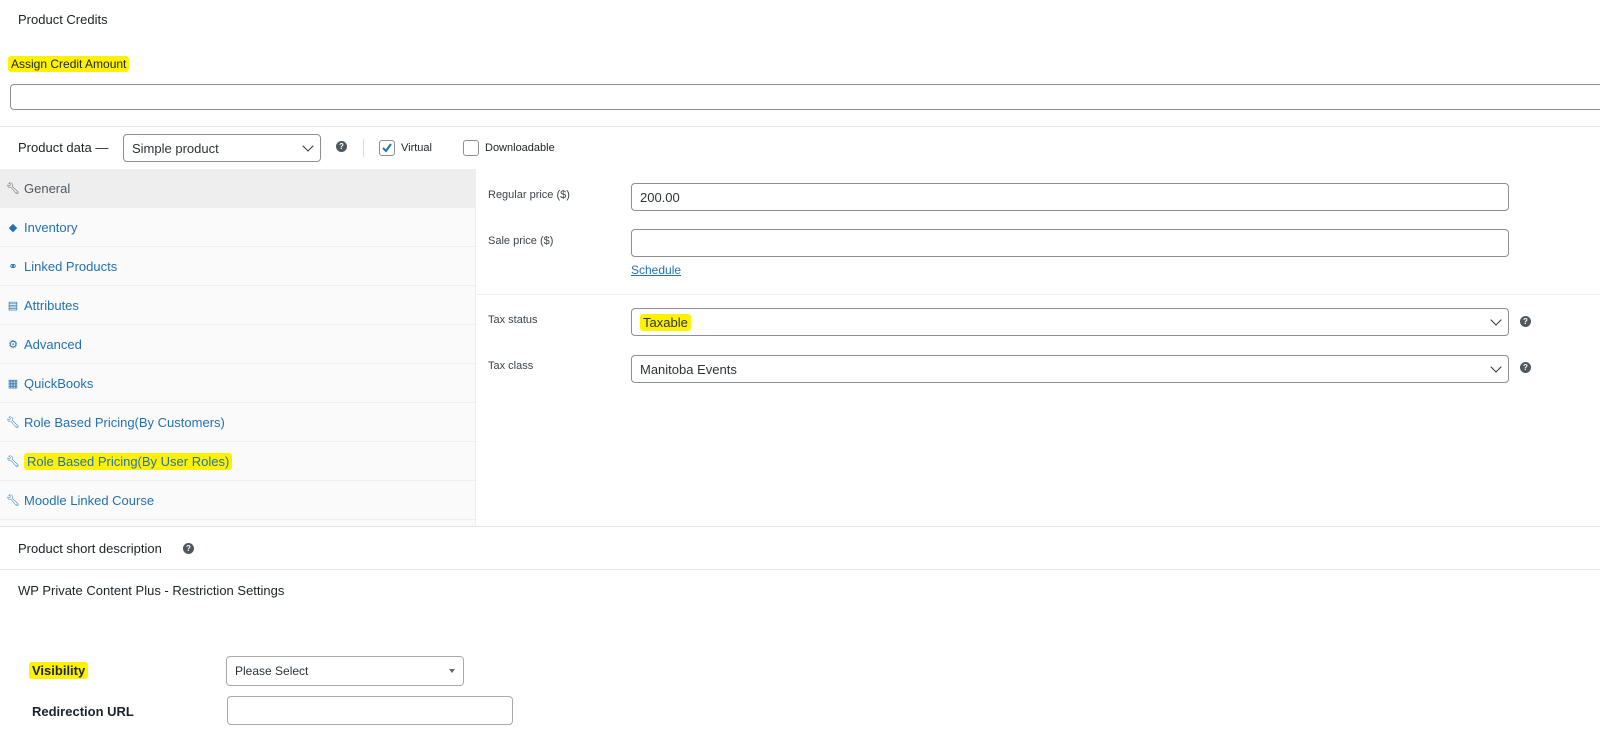  I want to click on tab-quickbooks: ▦ QuickBooks, so click(237, 383).